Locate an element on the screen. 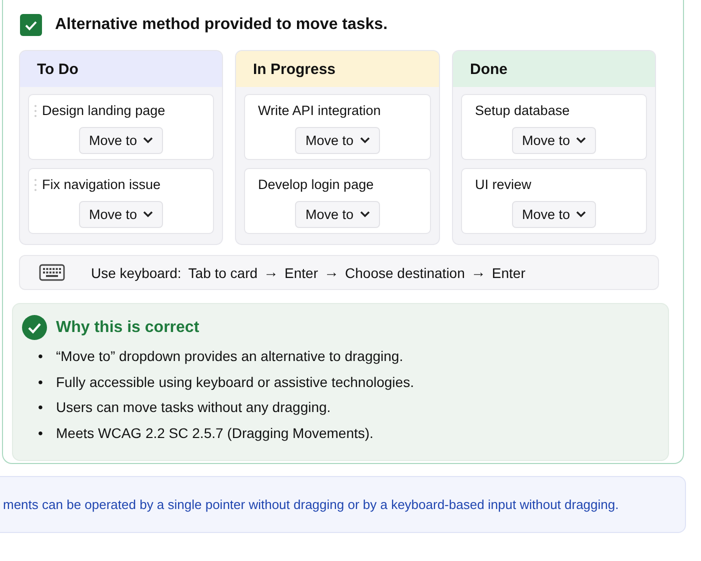  task-card: Develop login page Move to is located at coordinates (337, 201).